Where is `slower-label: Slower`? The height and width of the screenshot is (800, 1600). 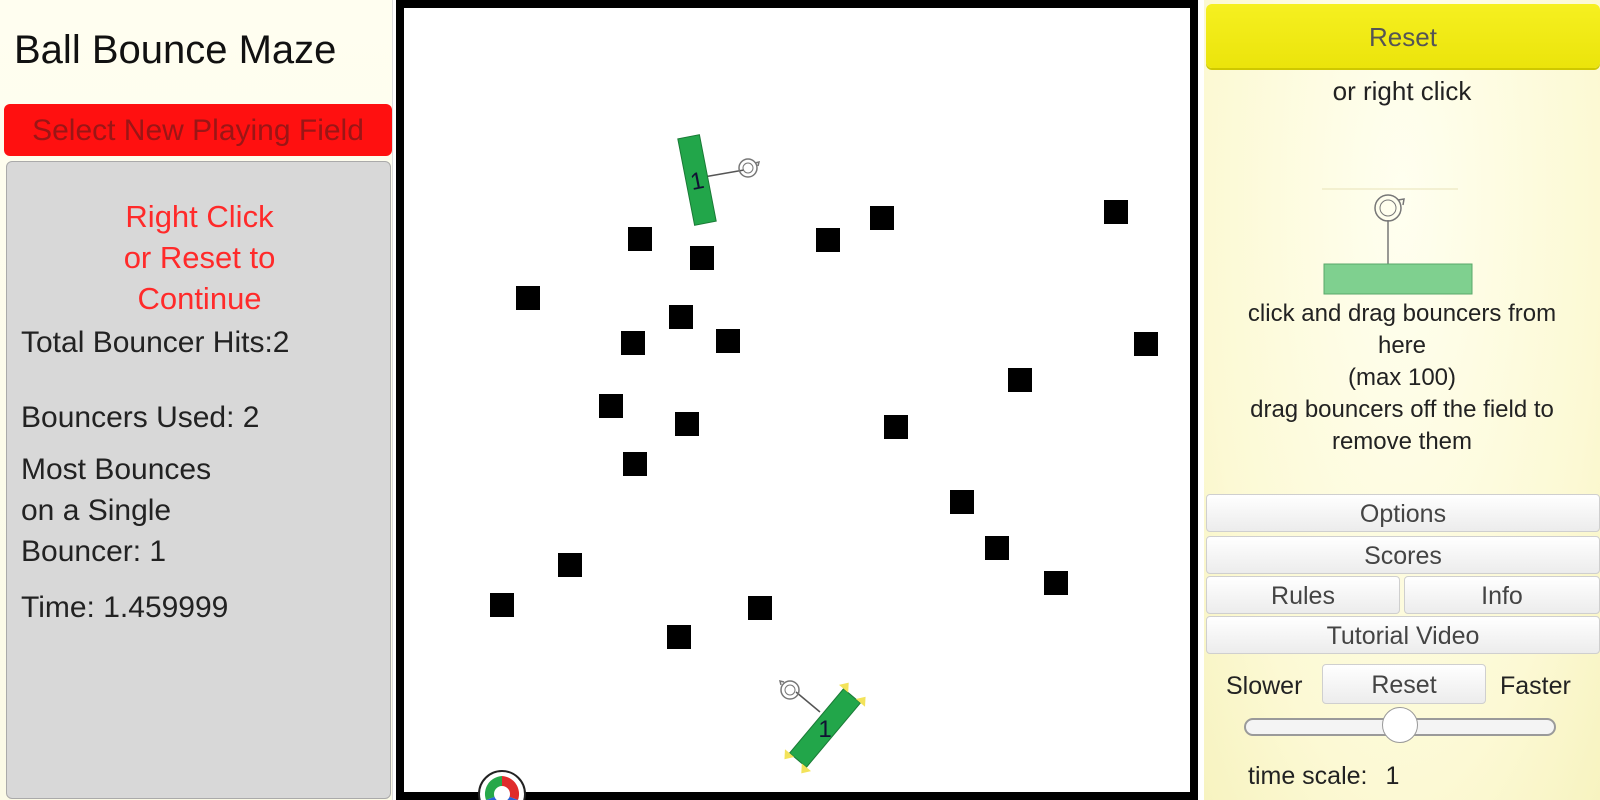 slower-label: Slower is located at coordinates (1264, 686).